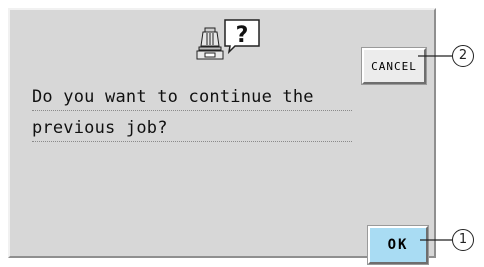 This screenshot has width=484, height=267. What do you see at coordinates (228, 39) in the screenshot?
I see `sewing-machine-question-icon: ?` at bounding box center [228, 39].